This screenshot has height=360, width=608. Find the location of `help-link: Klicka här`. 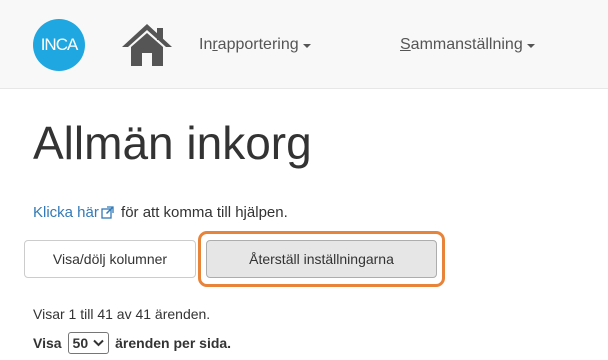

help-link: Klicka här is located at coordinates (75, 212).